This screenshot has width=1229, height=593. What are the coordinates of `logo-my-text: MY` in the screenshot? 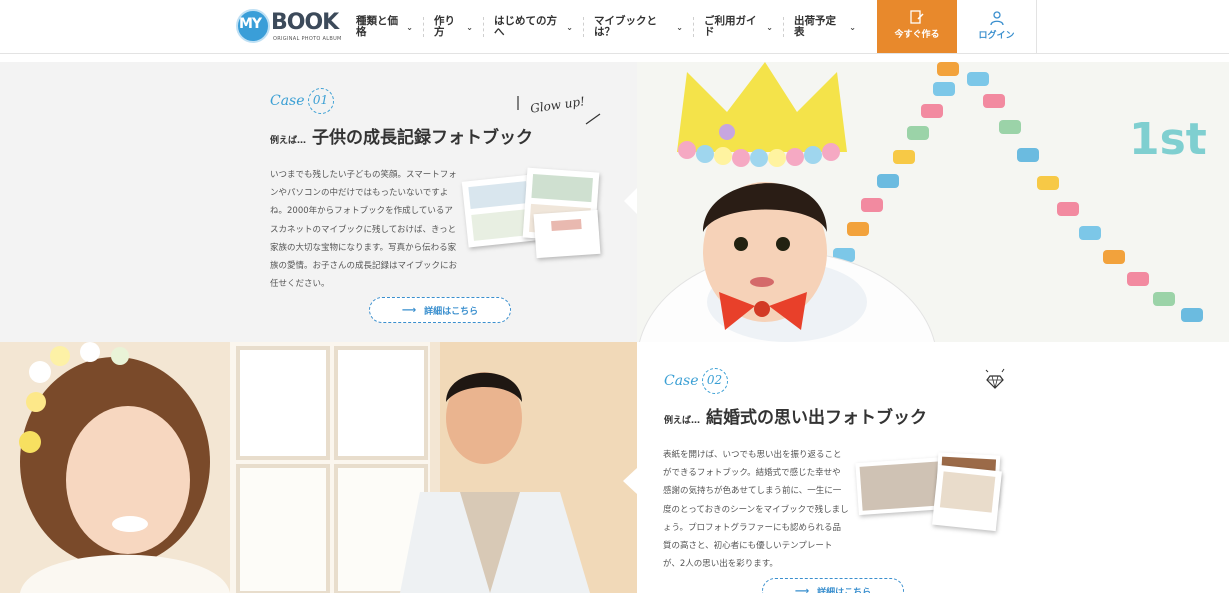 It's located at (250, 24).